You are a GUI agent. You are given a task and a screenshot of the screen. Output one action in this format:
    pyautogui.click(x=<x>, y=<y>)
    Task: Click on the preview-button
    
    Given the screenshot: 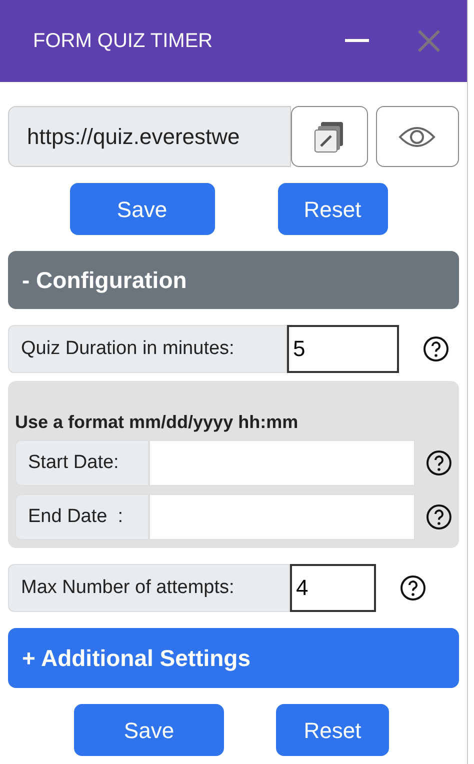 What is the action you would take?
    pyautogui.click(x=417, y=136)
    